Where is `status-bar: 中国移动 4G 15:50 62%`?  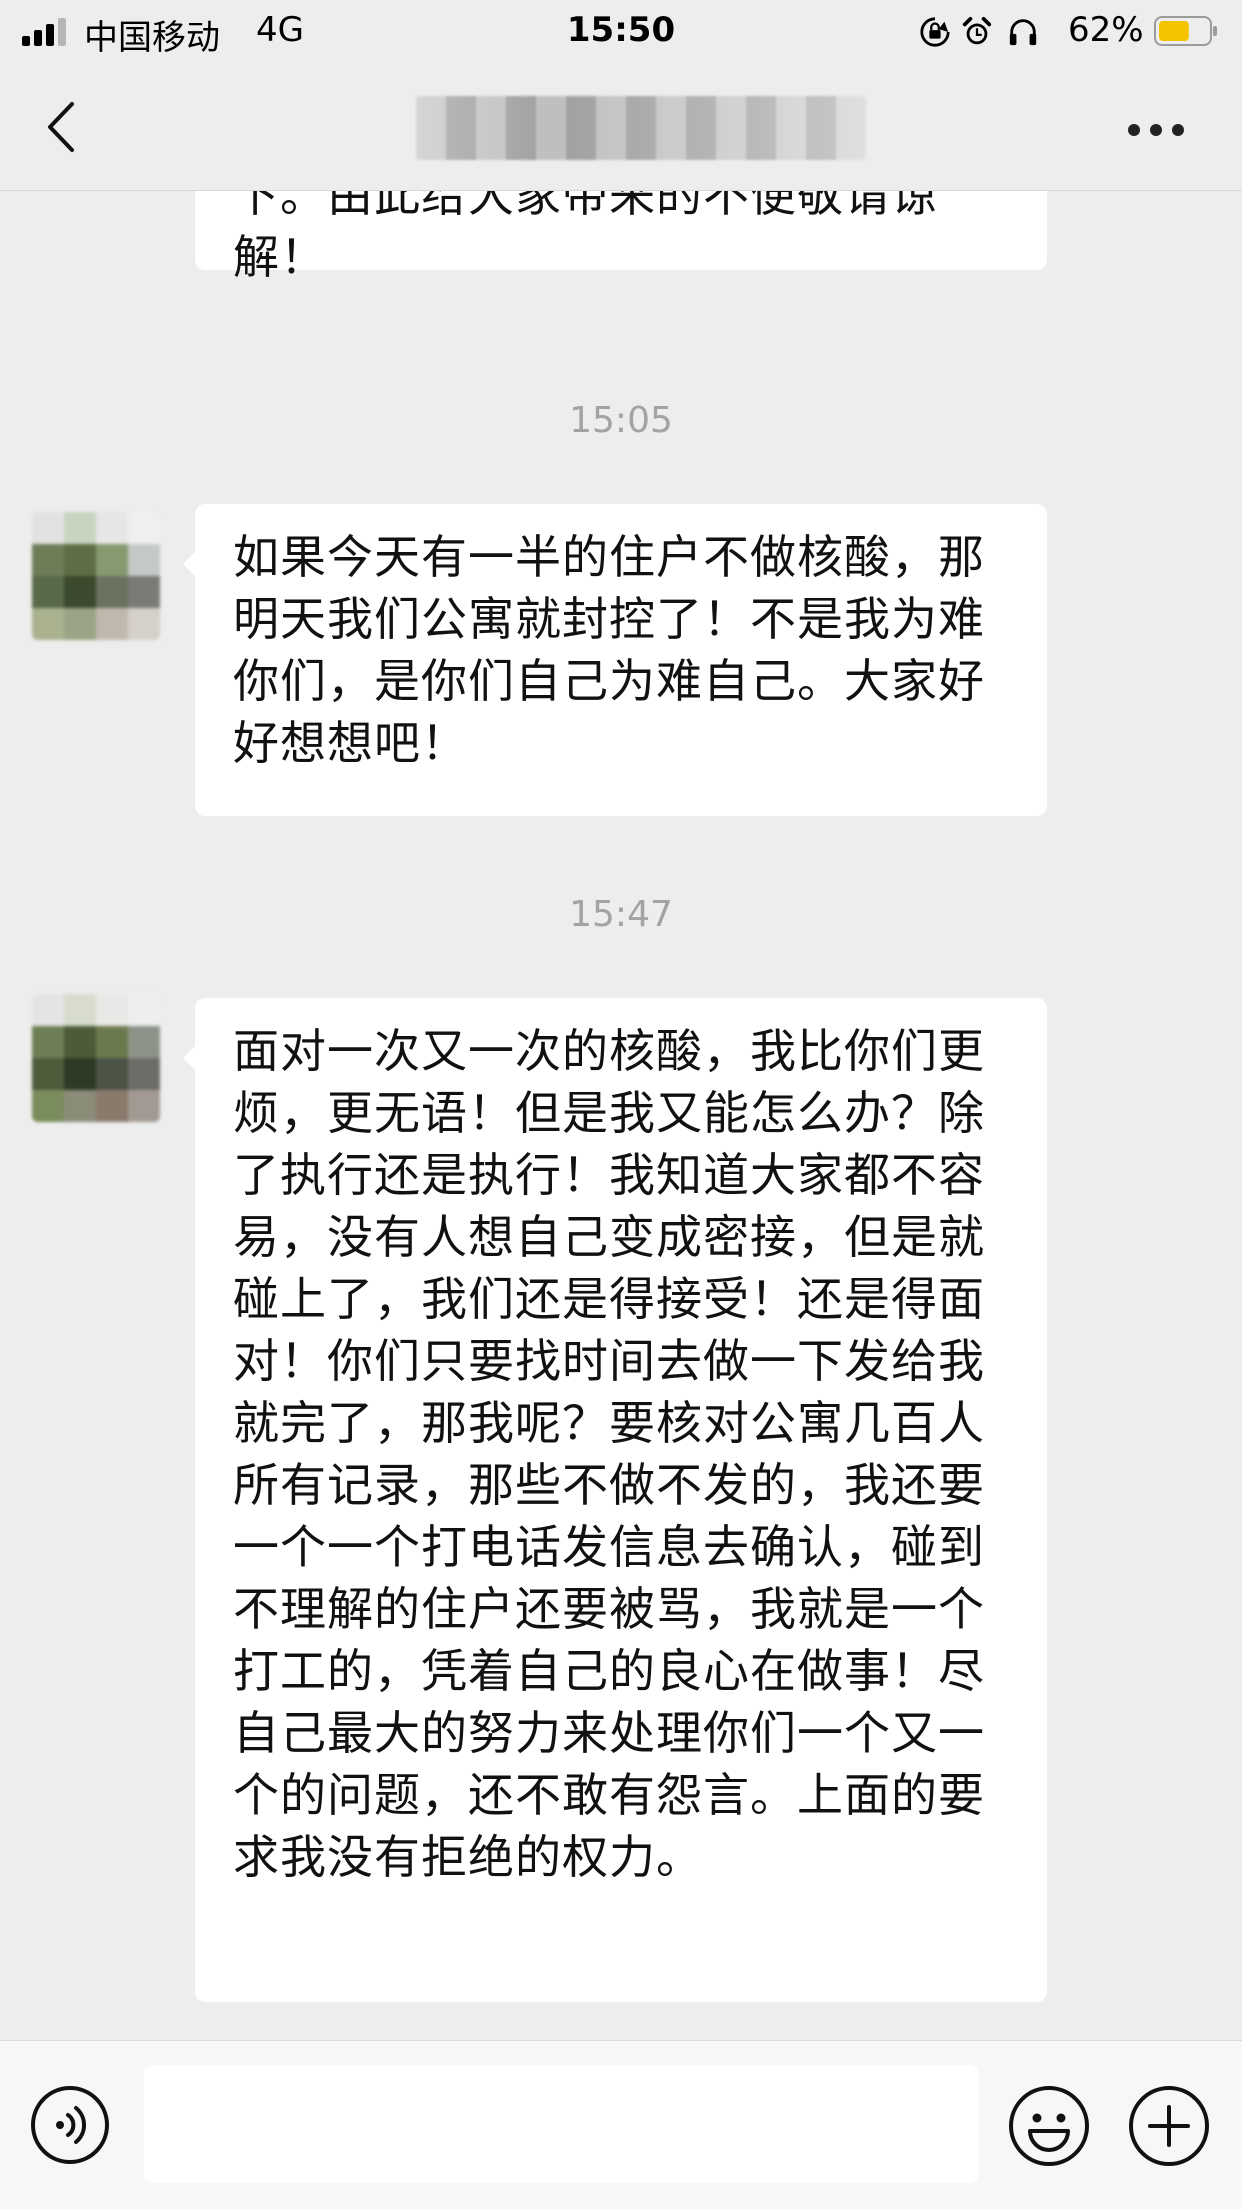 status-bar: 中国移动 4G 15:50 62% is located at coordinates (621, 31).